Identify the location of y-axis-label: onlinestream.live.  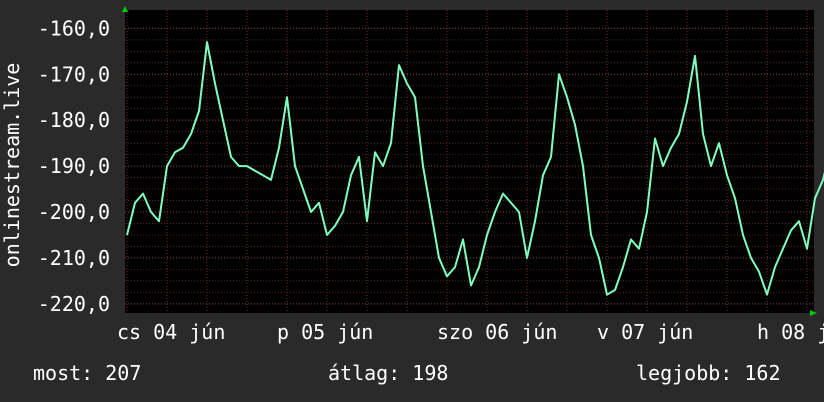
(12, 165).